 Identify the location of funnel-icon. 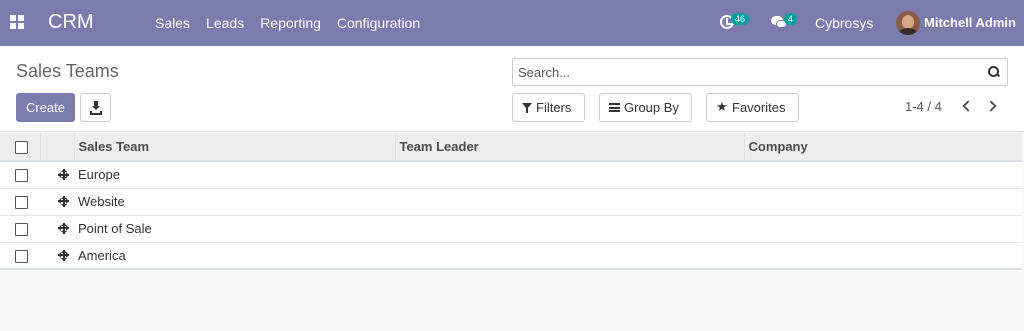
(527, 108).